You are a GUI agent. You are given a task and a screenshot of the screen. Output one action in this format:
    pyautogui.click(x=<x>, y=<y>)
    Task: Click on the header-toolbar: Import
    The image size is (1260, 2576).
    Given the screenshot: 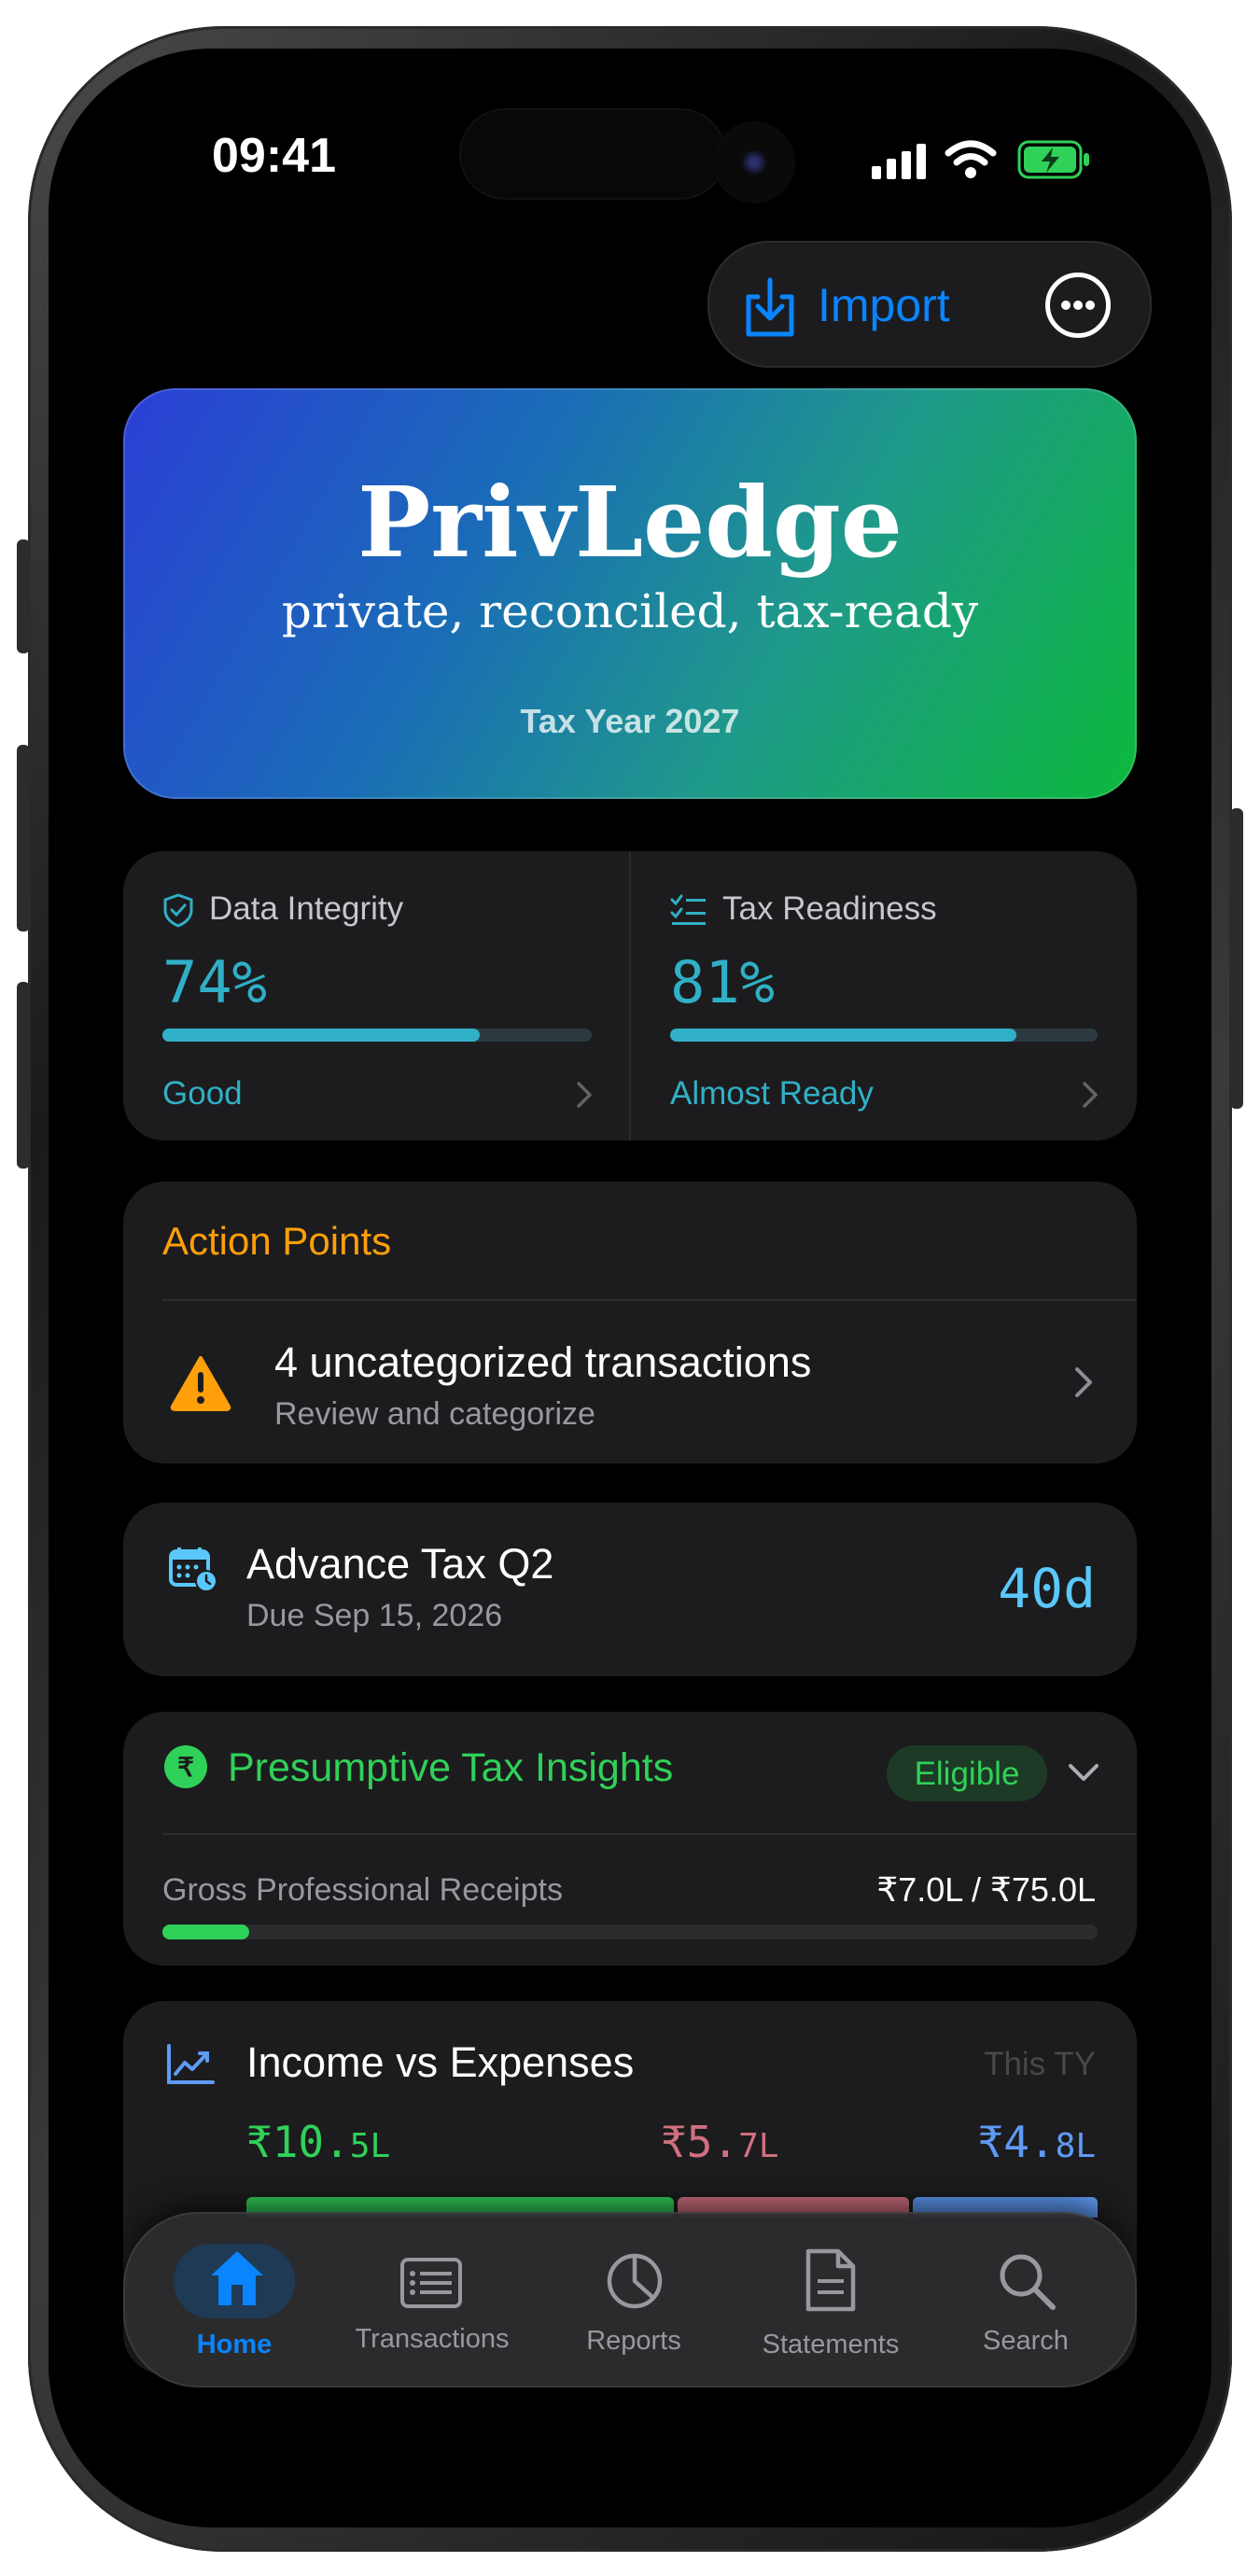 What is the action you would take?
    pyautogui.click(x=929, y=304)
    